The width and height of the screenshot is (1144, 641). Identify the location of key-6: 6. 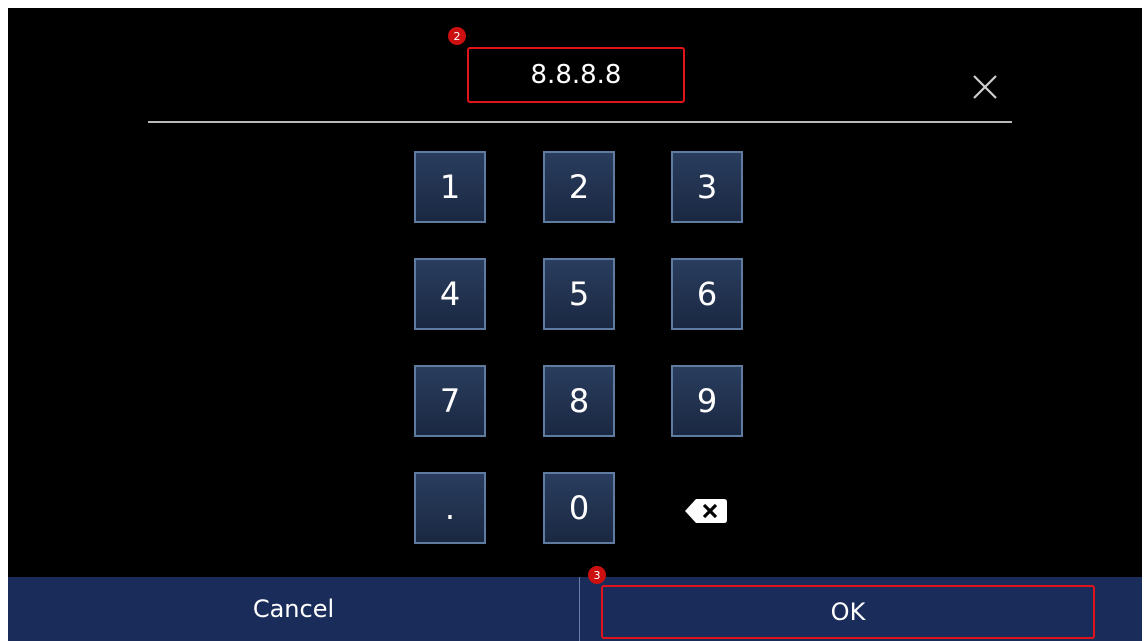
(707, 294).